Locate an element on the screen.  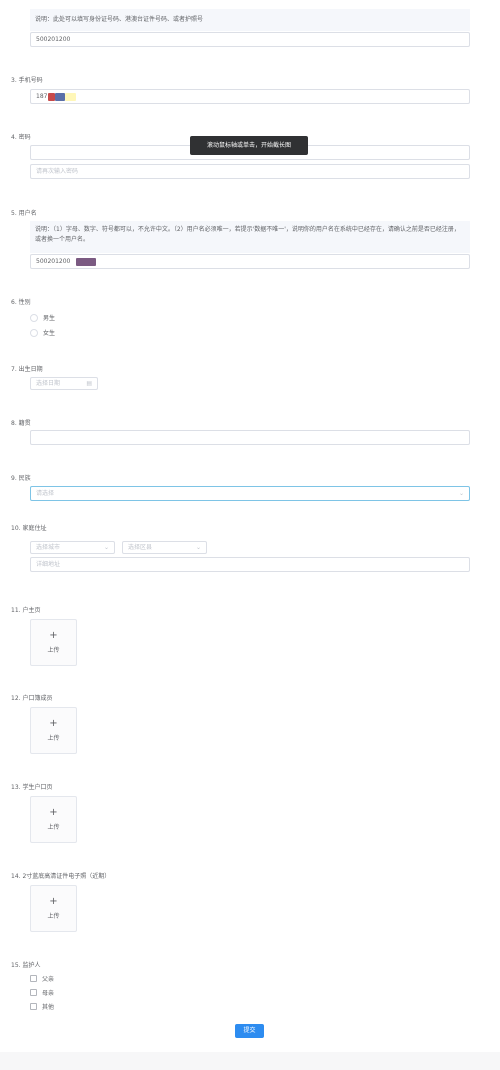
id-number-value: 500201200 is located at coordinates (53, 39).